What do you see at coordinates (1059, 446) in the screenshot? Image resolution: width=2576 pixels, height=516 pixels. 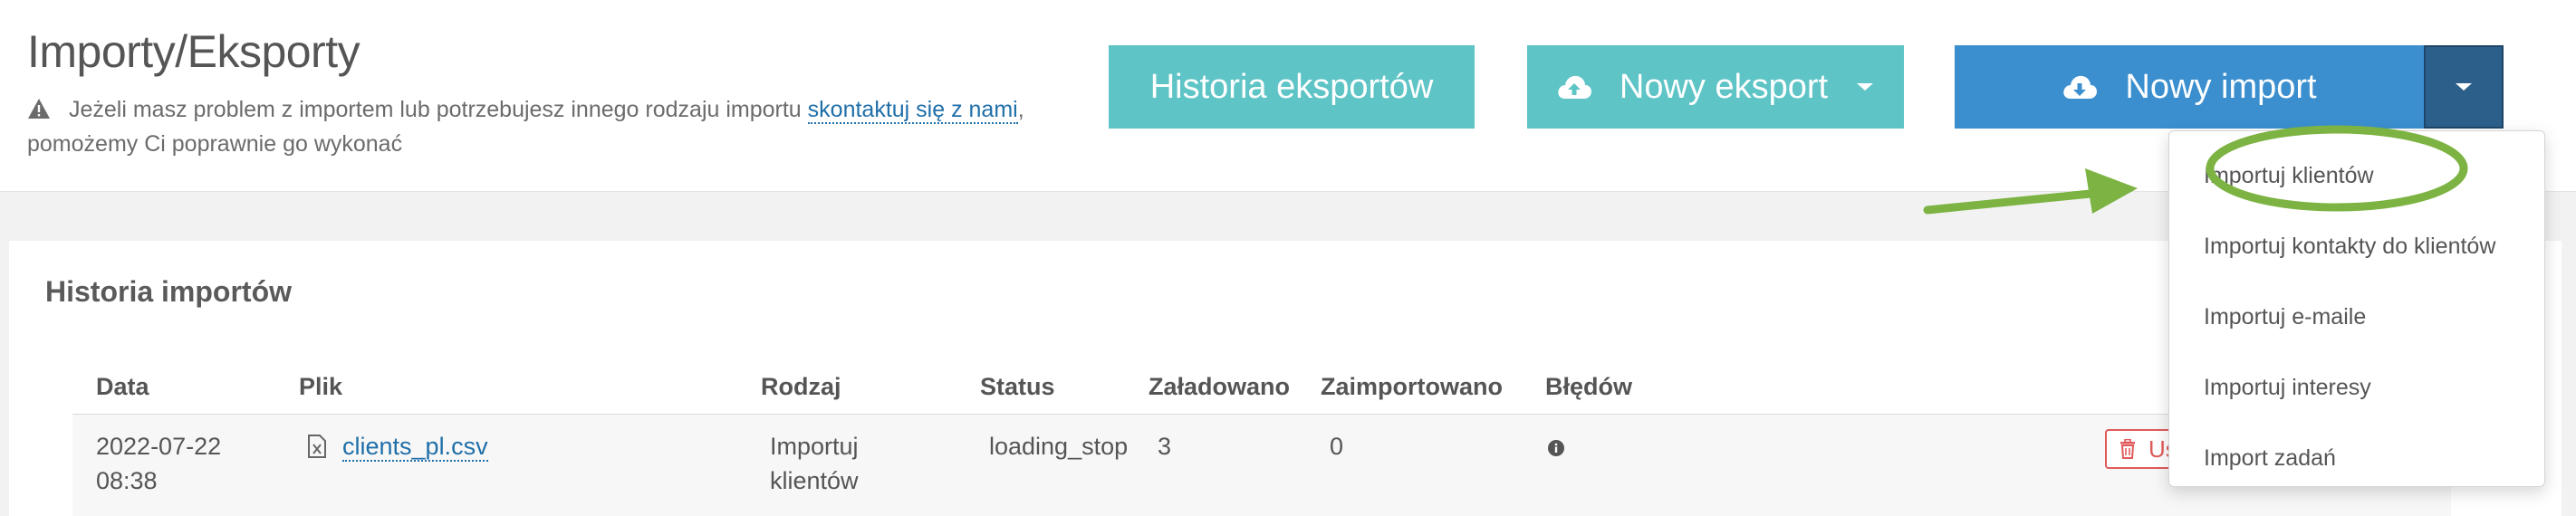 I see `row-status: loading_stop` at bounding box center [1059, 446].